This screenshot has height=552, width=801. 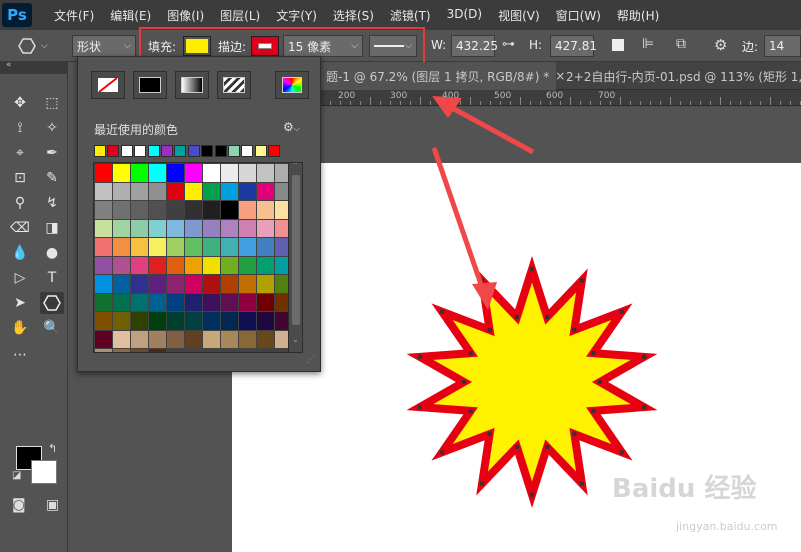 What do you see at coordinates (20, 203) in the screenshot?
I see `stamp-icon: ⚲` at bounding box center [20, 203].